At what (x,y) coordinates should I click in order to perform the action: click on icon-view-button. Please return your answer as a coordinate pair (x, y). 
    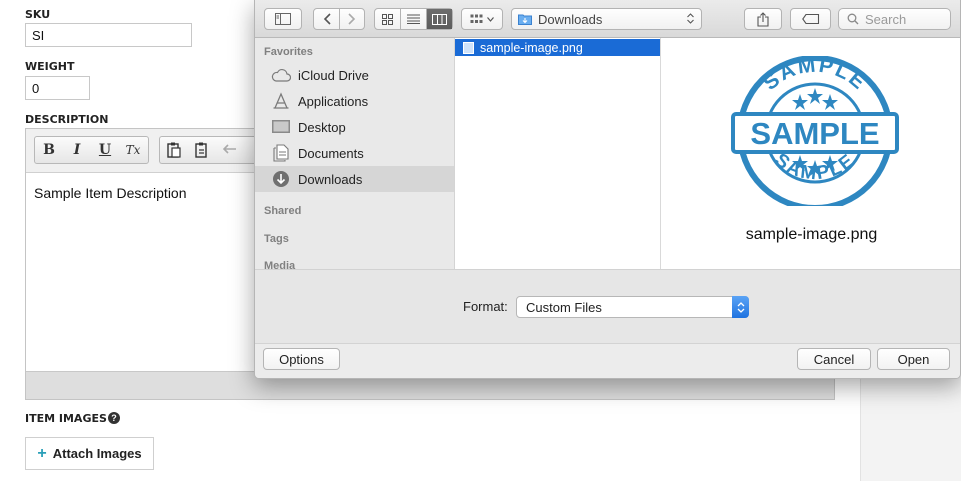
    Looking at the image, I should click on (387, 19).